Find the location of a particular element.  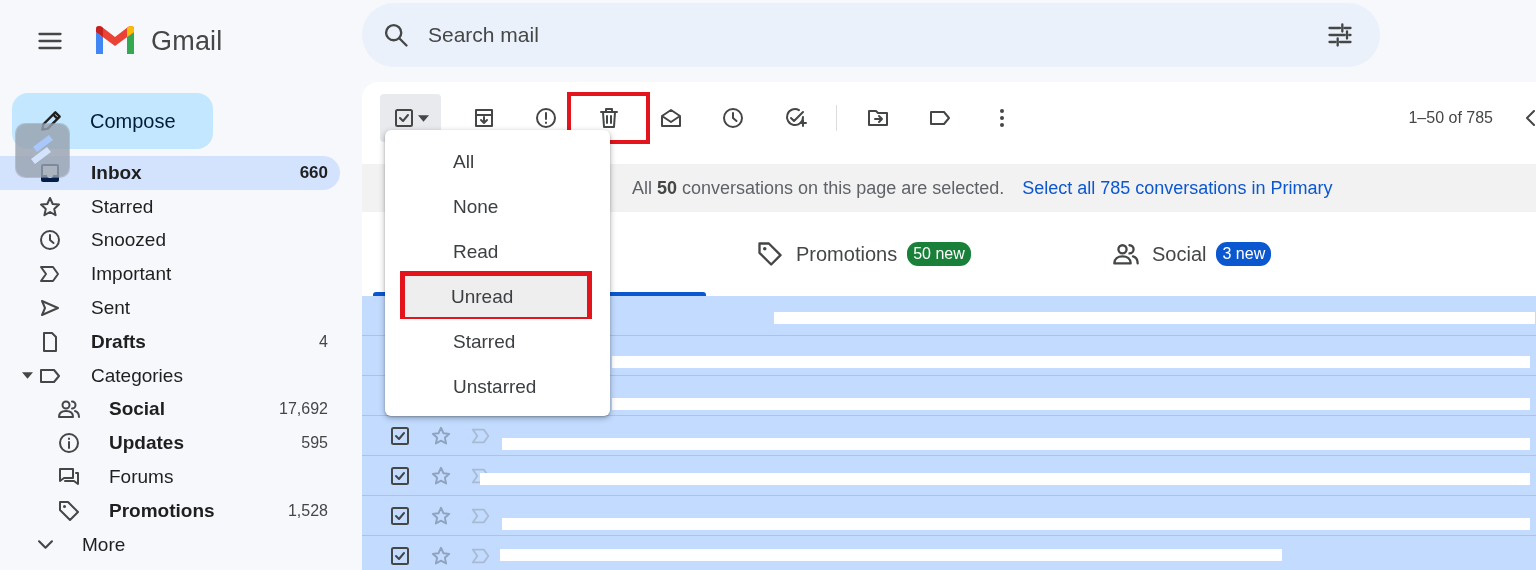

app-name: Gmail is located at coordinates (187, 41).